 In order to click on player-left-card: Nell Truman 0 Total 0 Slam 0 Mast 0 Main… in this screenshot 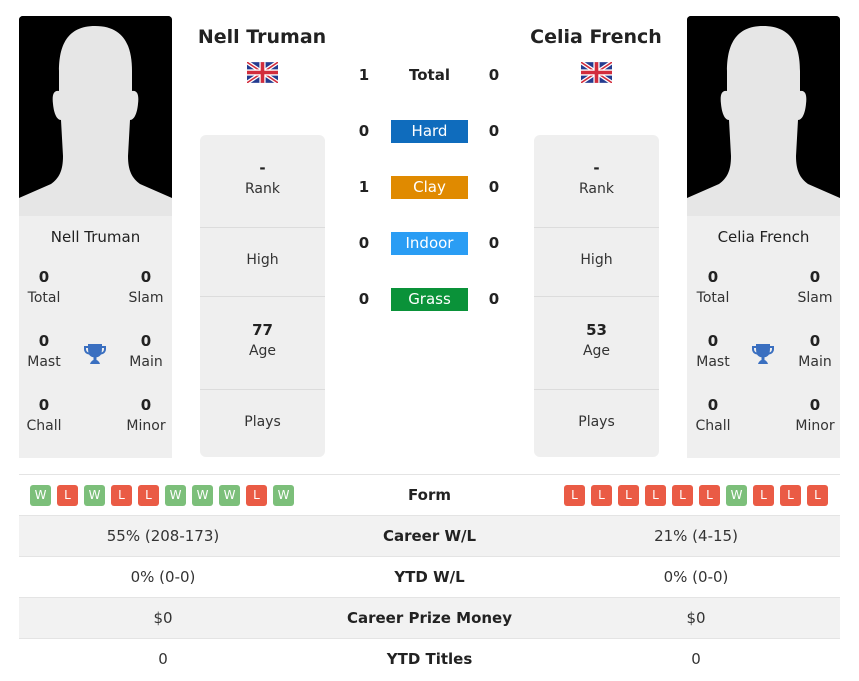, I will do `click(95, 337)`.